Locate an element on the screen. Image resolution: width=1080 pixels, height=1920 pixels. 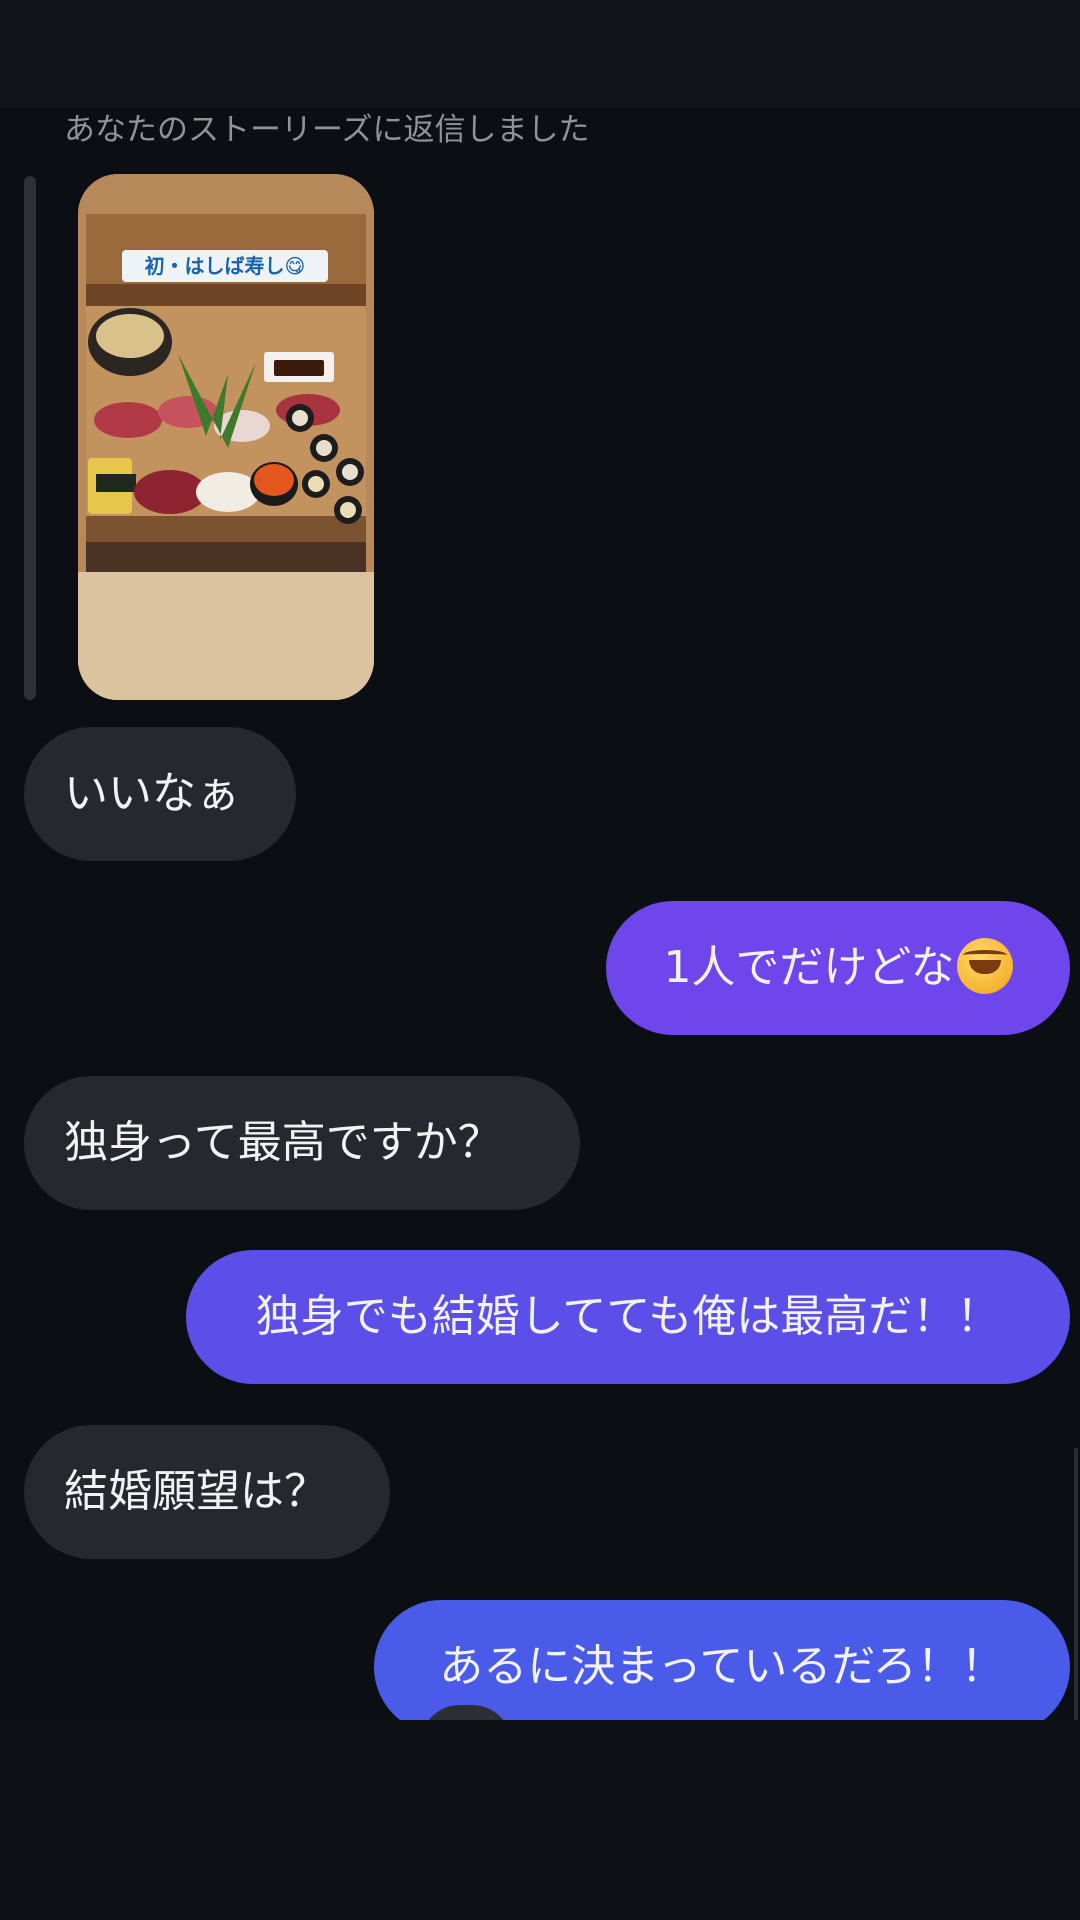
message-text: 独身って最高ですか？ is located at coordinates (283, 1142).